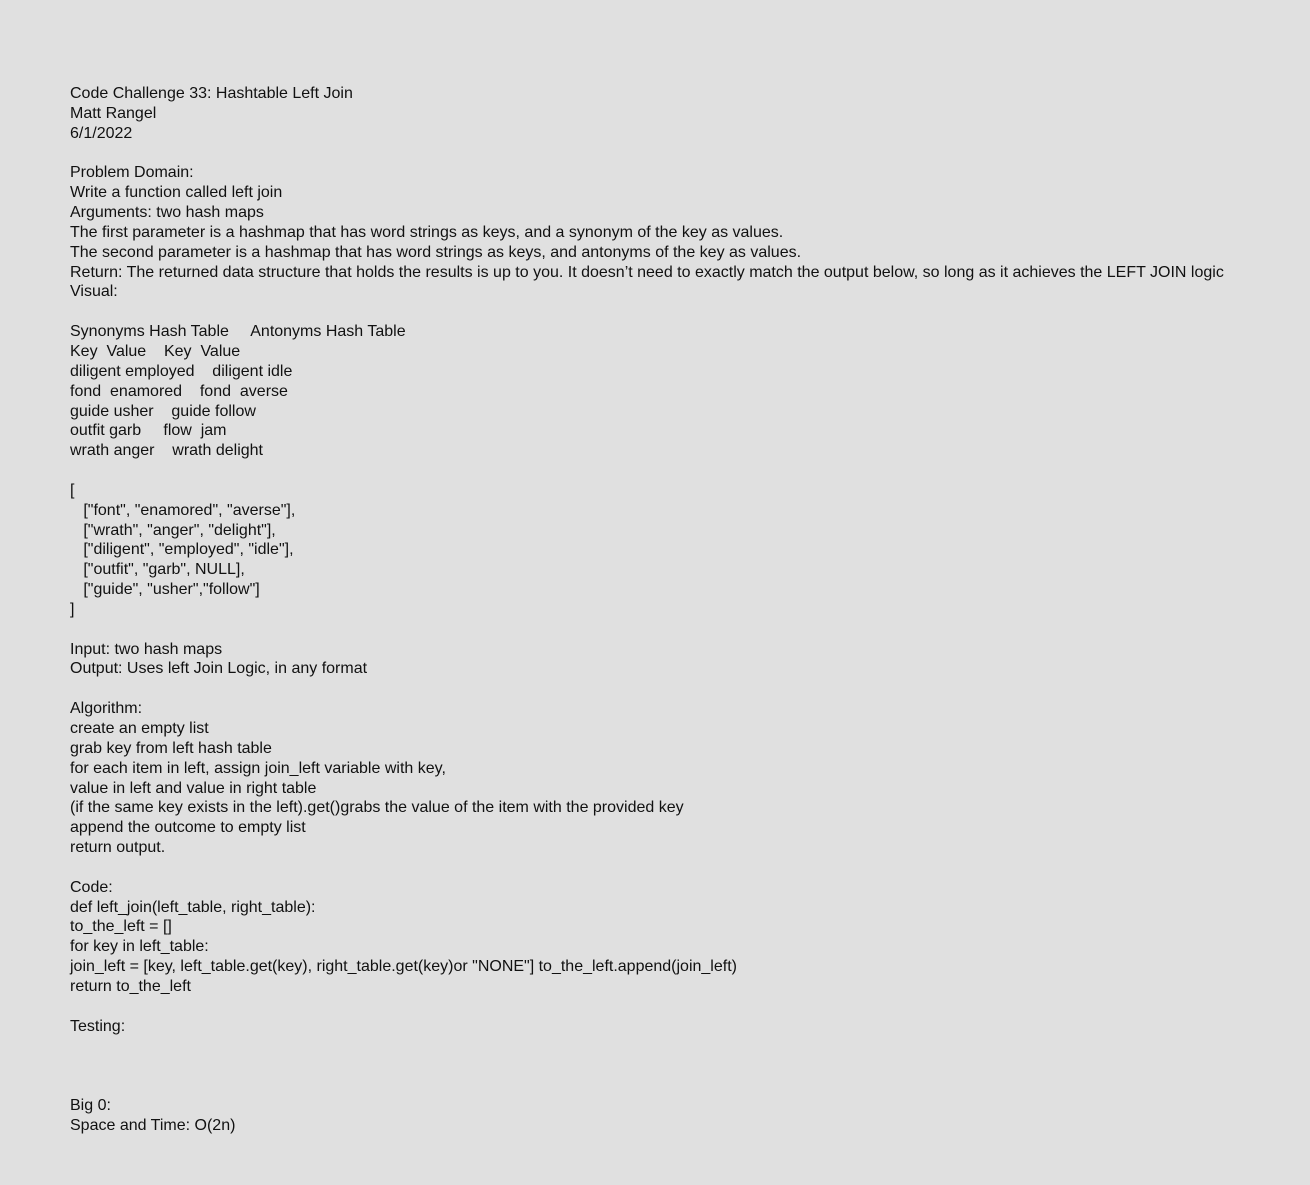 The height and width of the screenshot is (1185, 1310). Describe the element at coordinates (121, 927) in the screenshot. I see `code-line: to_the_left = []` at that location.